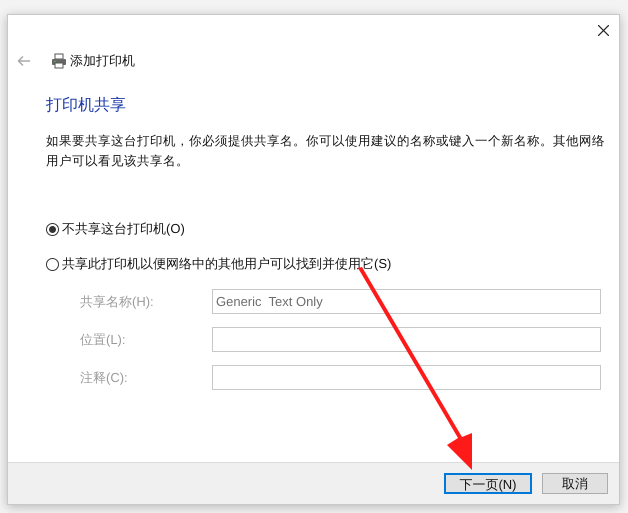 The image size is (628, 513). Describe the element at coordinates (488, 483) in the screenshot. I see `next-button: 下一页(N)` at that location.